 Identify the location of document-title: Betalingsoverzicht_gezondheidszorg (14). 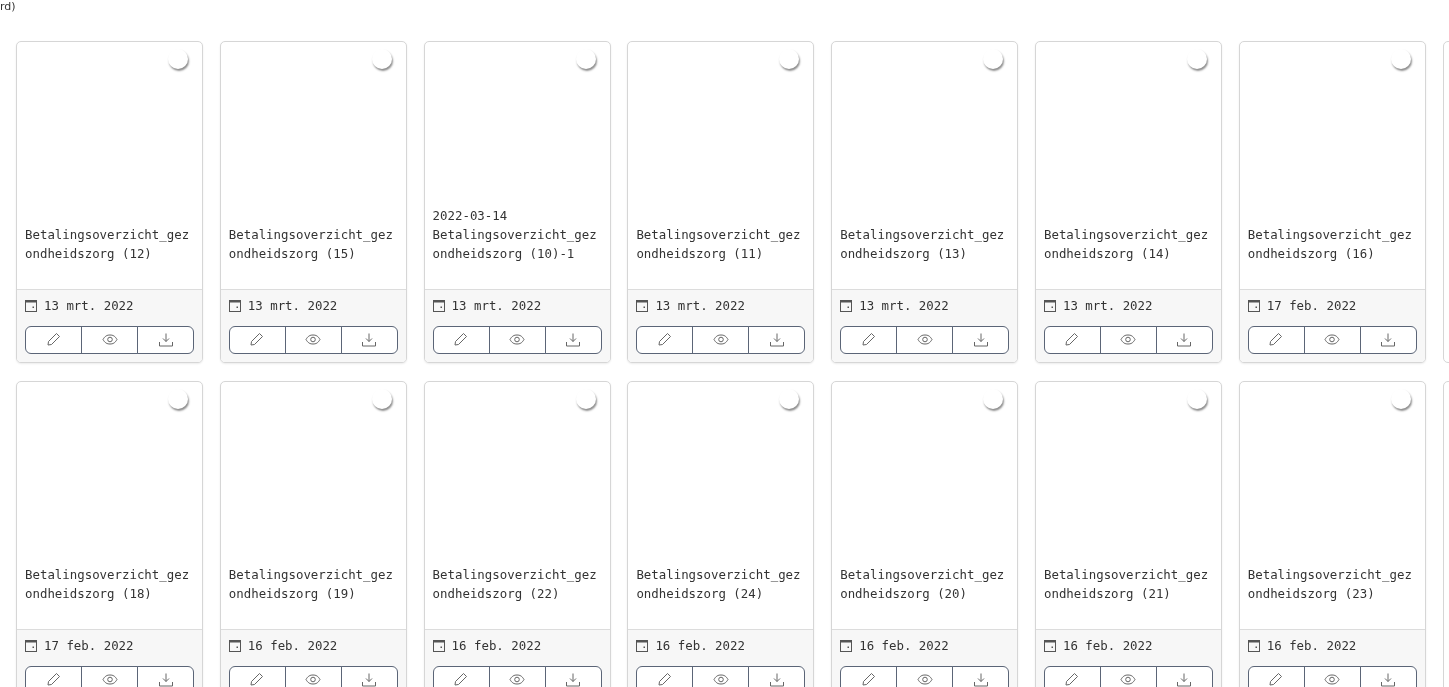
(1127, 244).